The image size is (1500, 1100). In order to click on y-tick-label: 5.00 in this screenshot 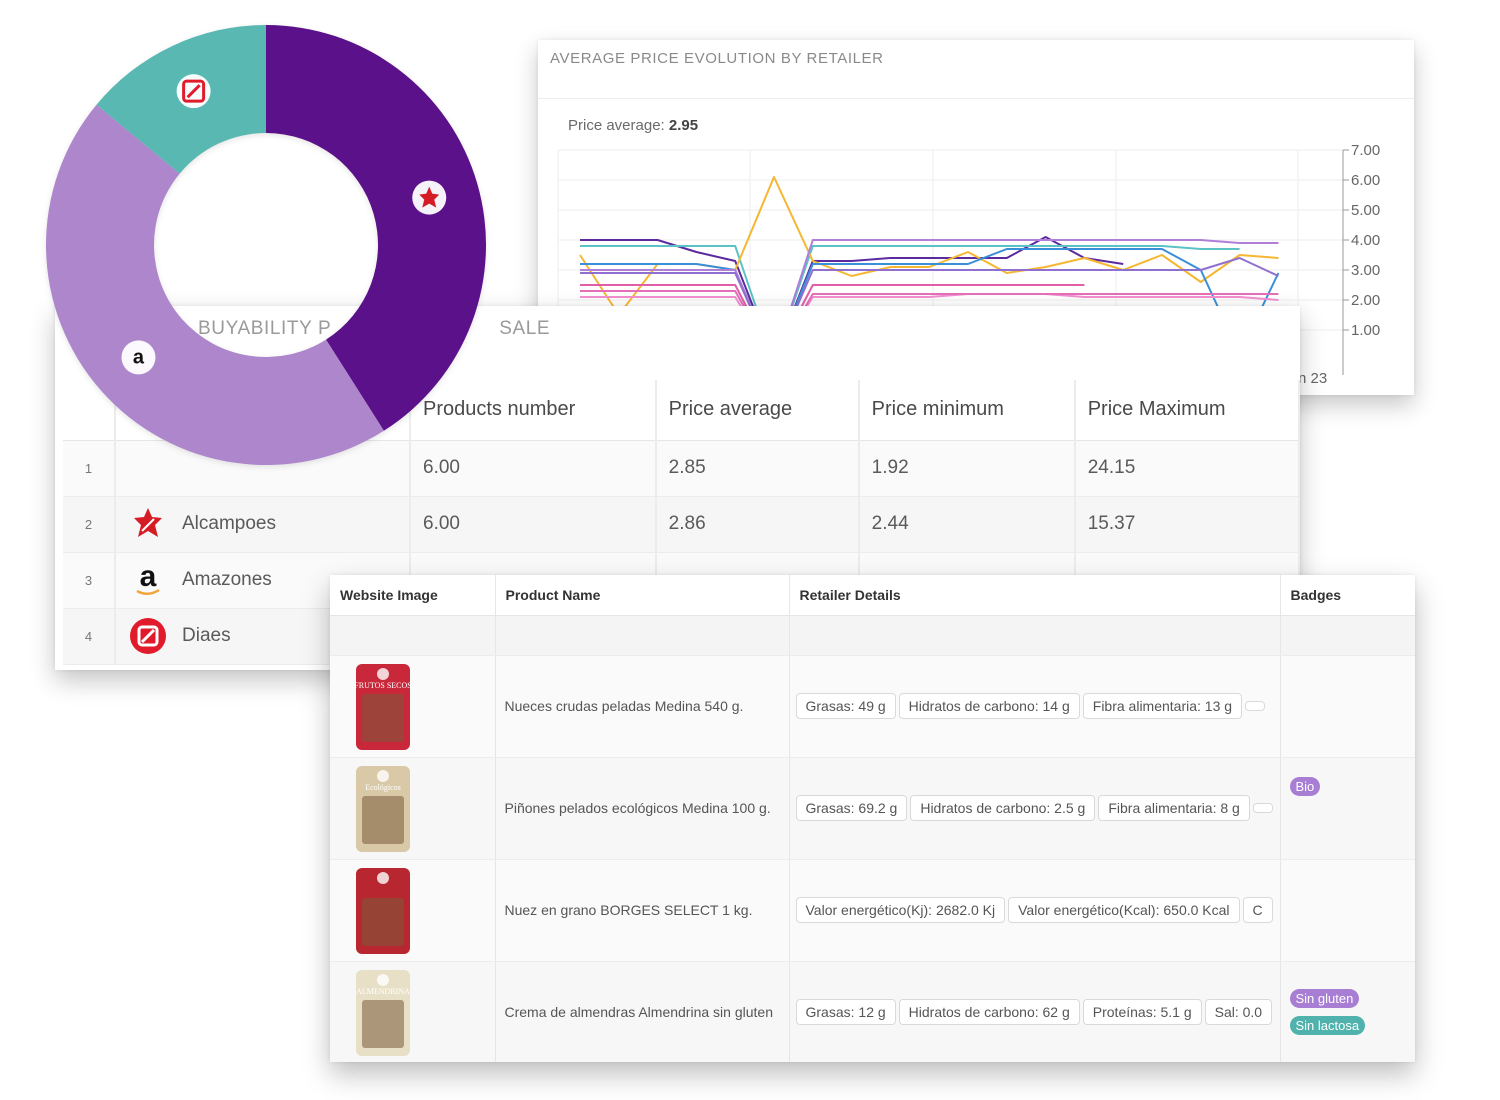, I will do `click(1365, 210)`.